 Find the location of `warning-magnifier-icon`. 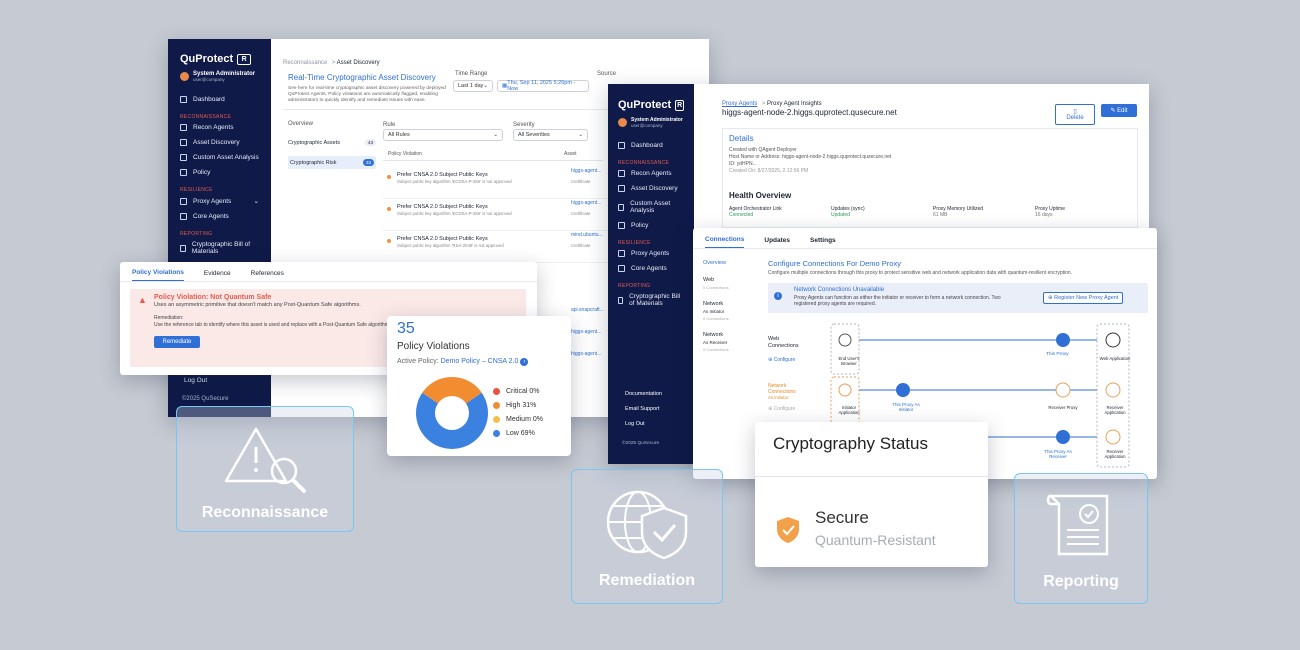

warning-magnifier-icon is located at coordinates (265, 460).